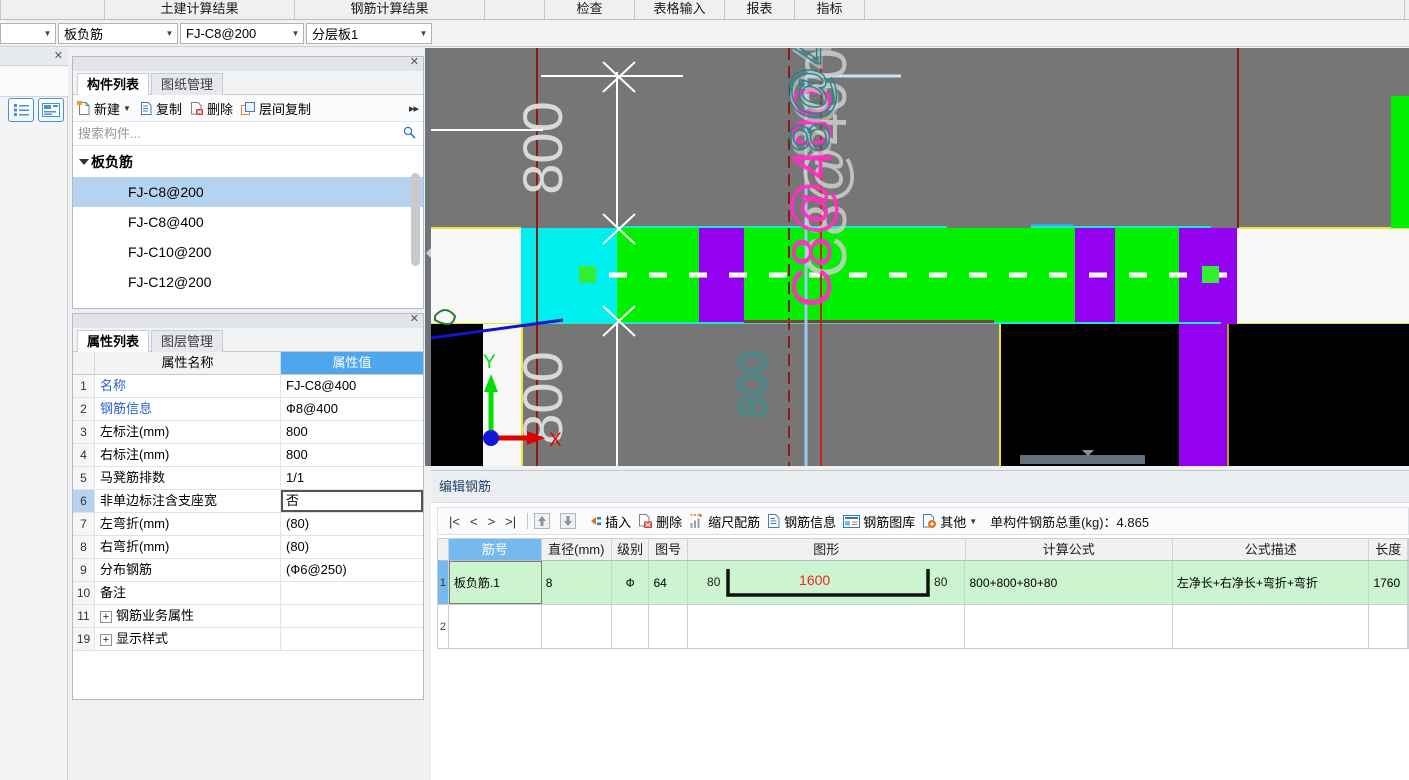 This screenshot has height=780, width=1409. Describe the element at coordinates (492, 521) in the screenshot. I see `nav-next-button: >` at that location.